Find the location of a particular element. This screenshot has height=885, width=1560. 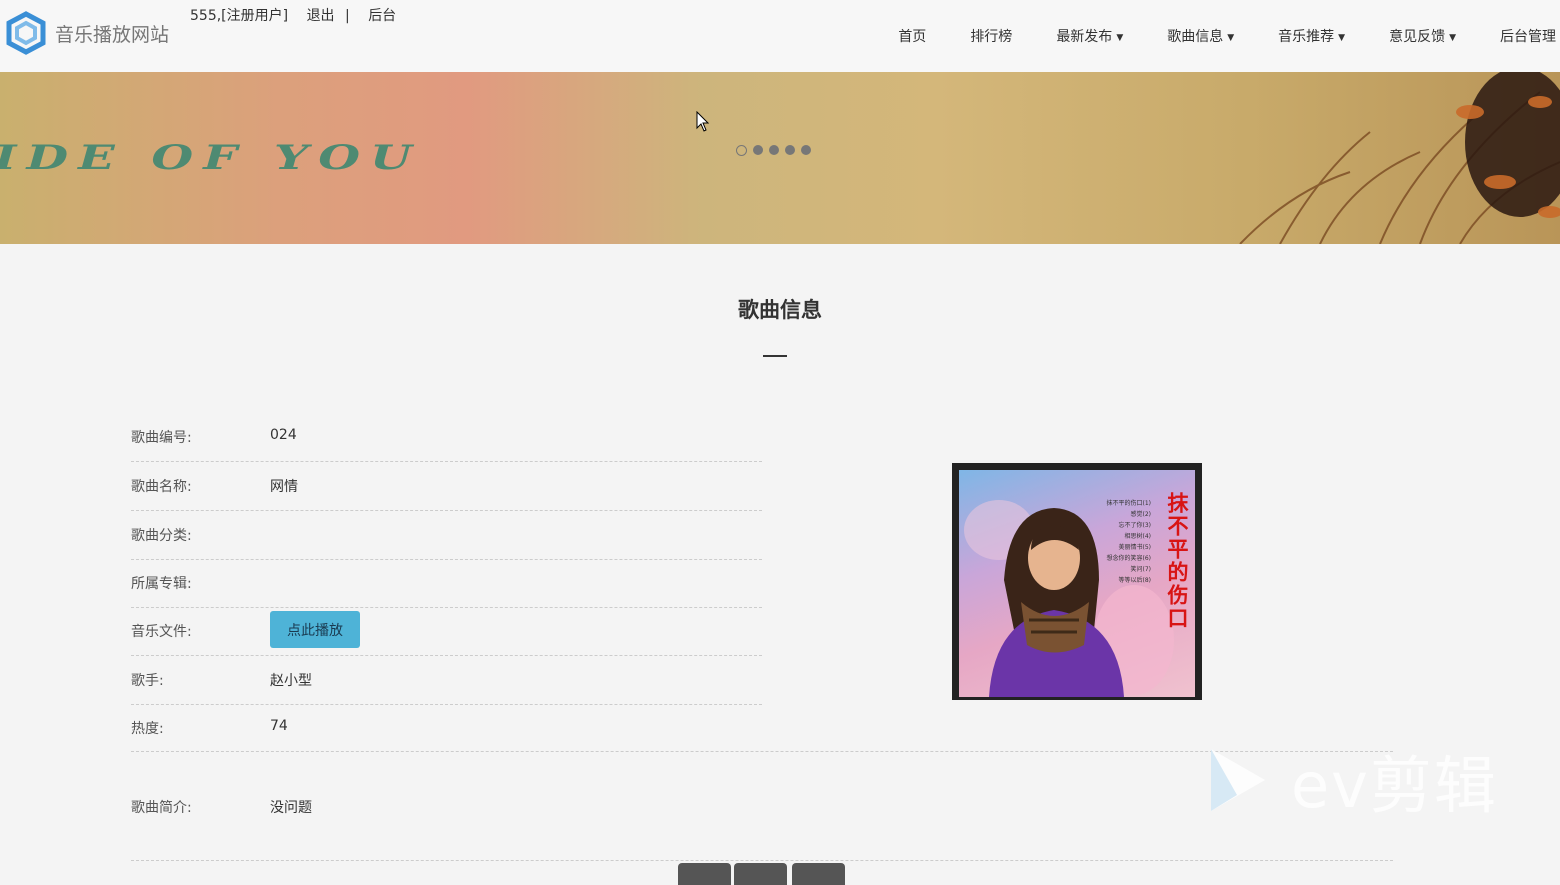

row-value: 没问题 is located at coordinates (291, 808).